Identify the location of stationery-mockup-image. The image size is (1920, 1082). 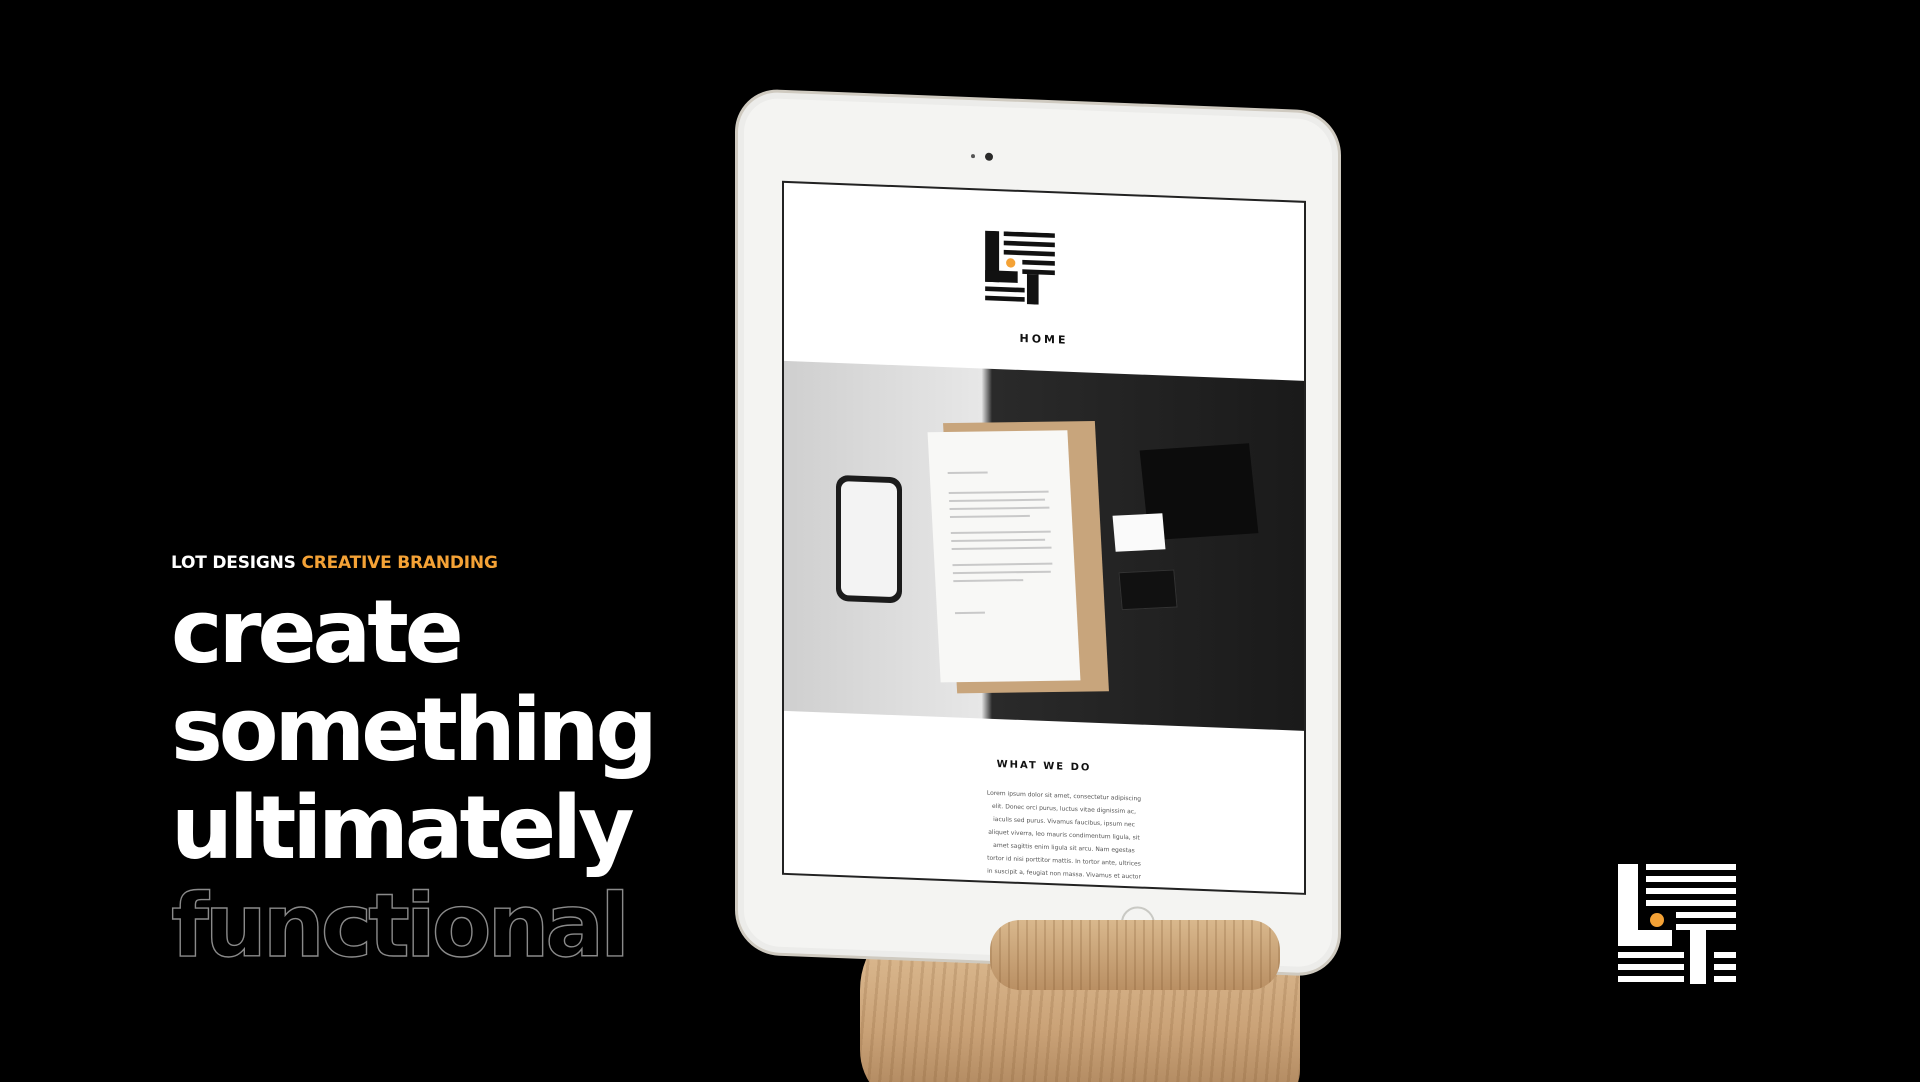
(1044, 545).